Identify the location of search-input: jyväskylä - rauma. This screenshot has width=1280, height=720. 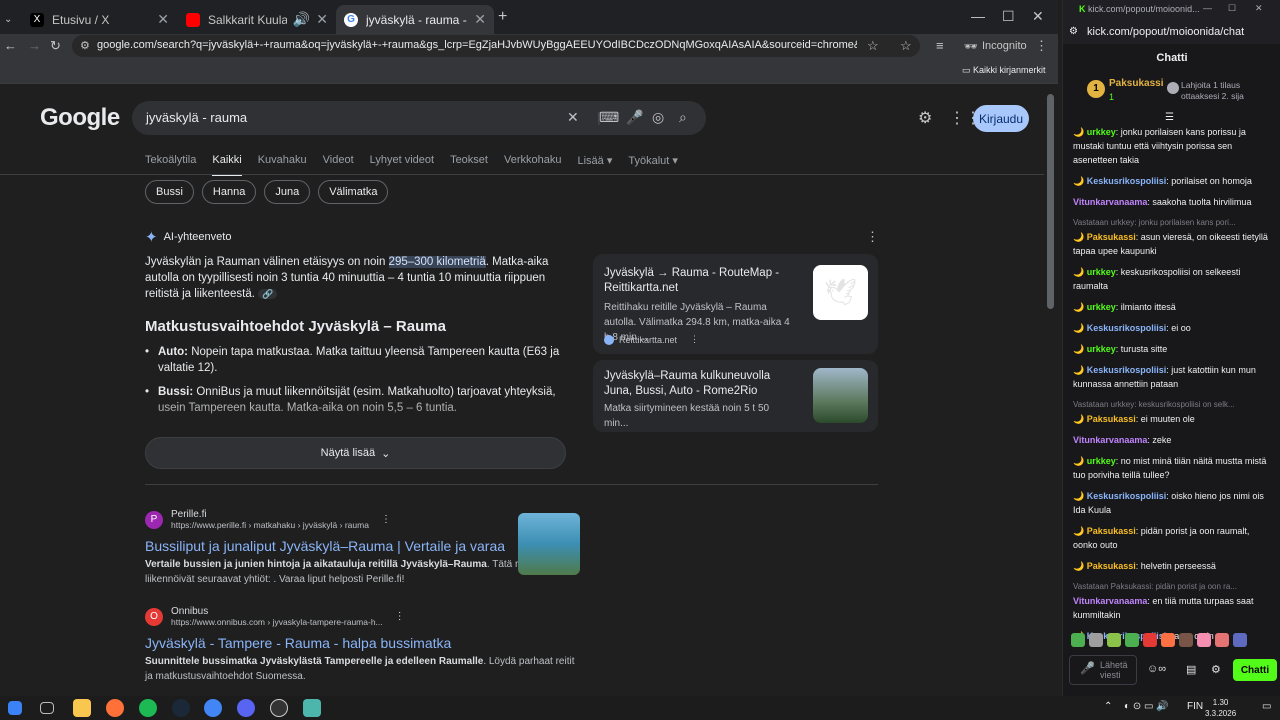
(196, 117).